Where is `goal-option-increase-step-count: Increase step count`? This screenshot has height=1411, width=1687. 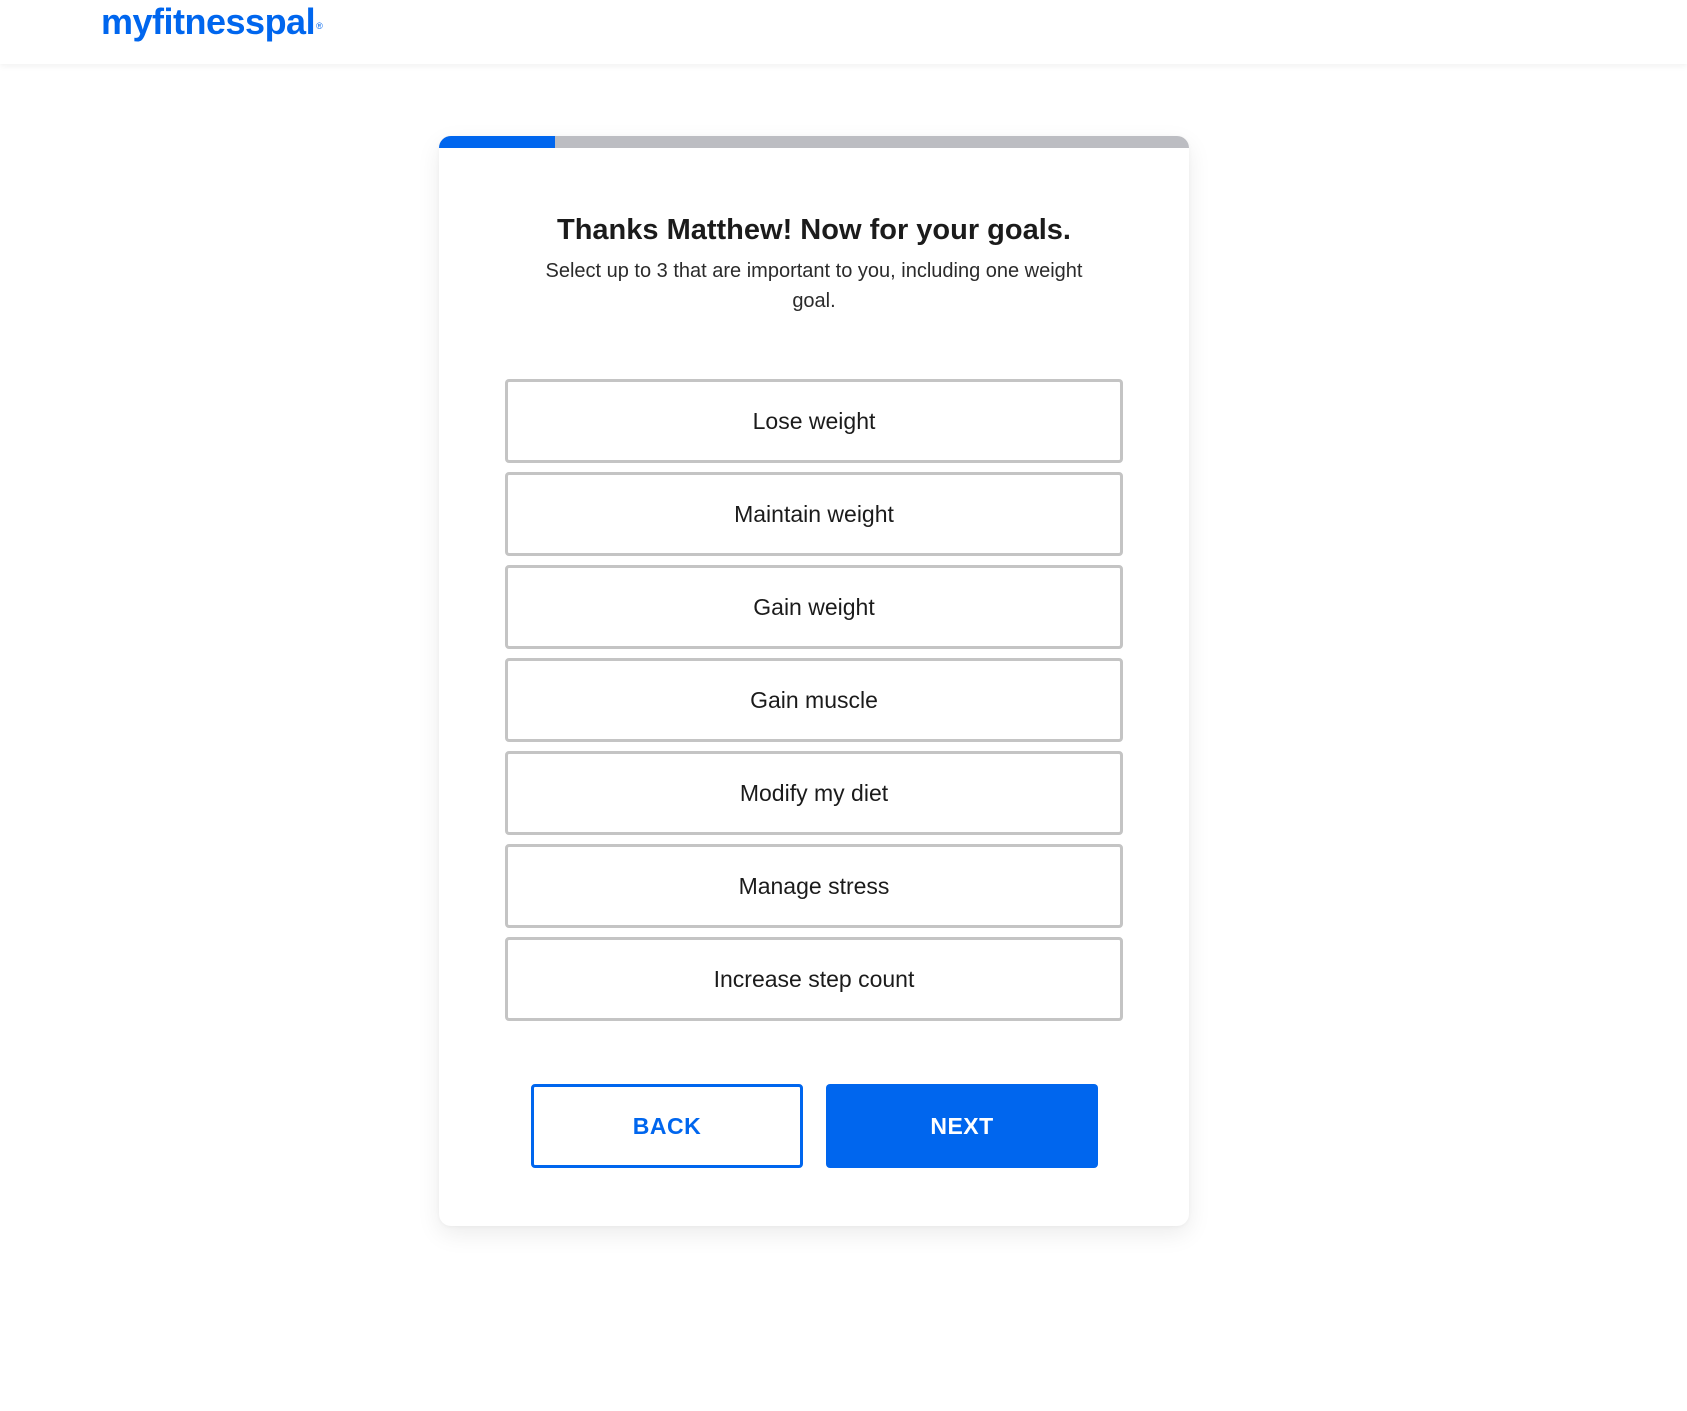 goal-option-increase-step-count: Increase step count is located at coordinates (814, 979).